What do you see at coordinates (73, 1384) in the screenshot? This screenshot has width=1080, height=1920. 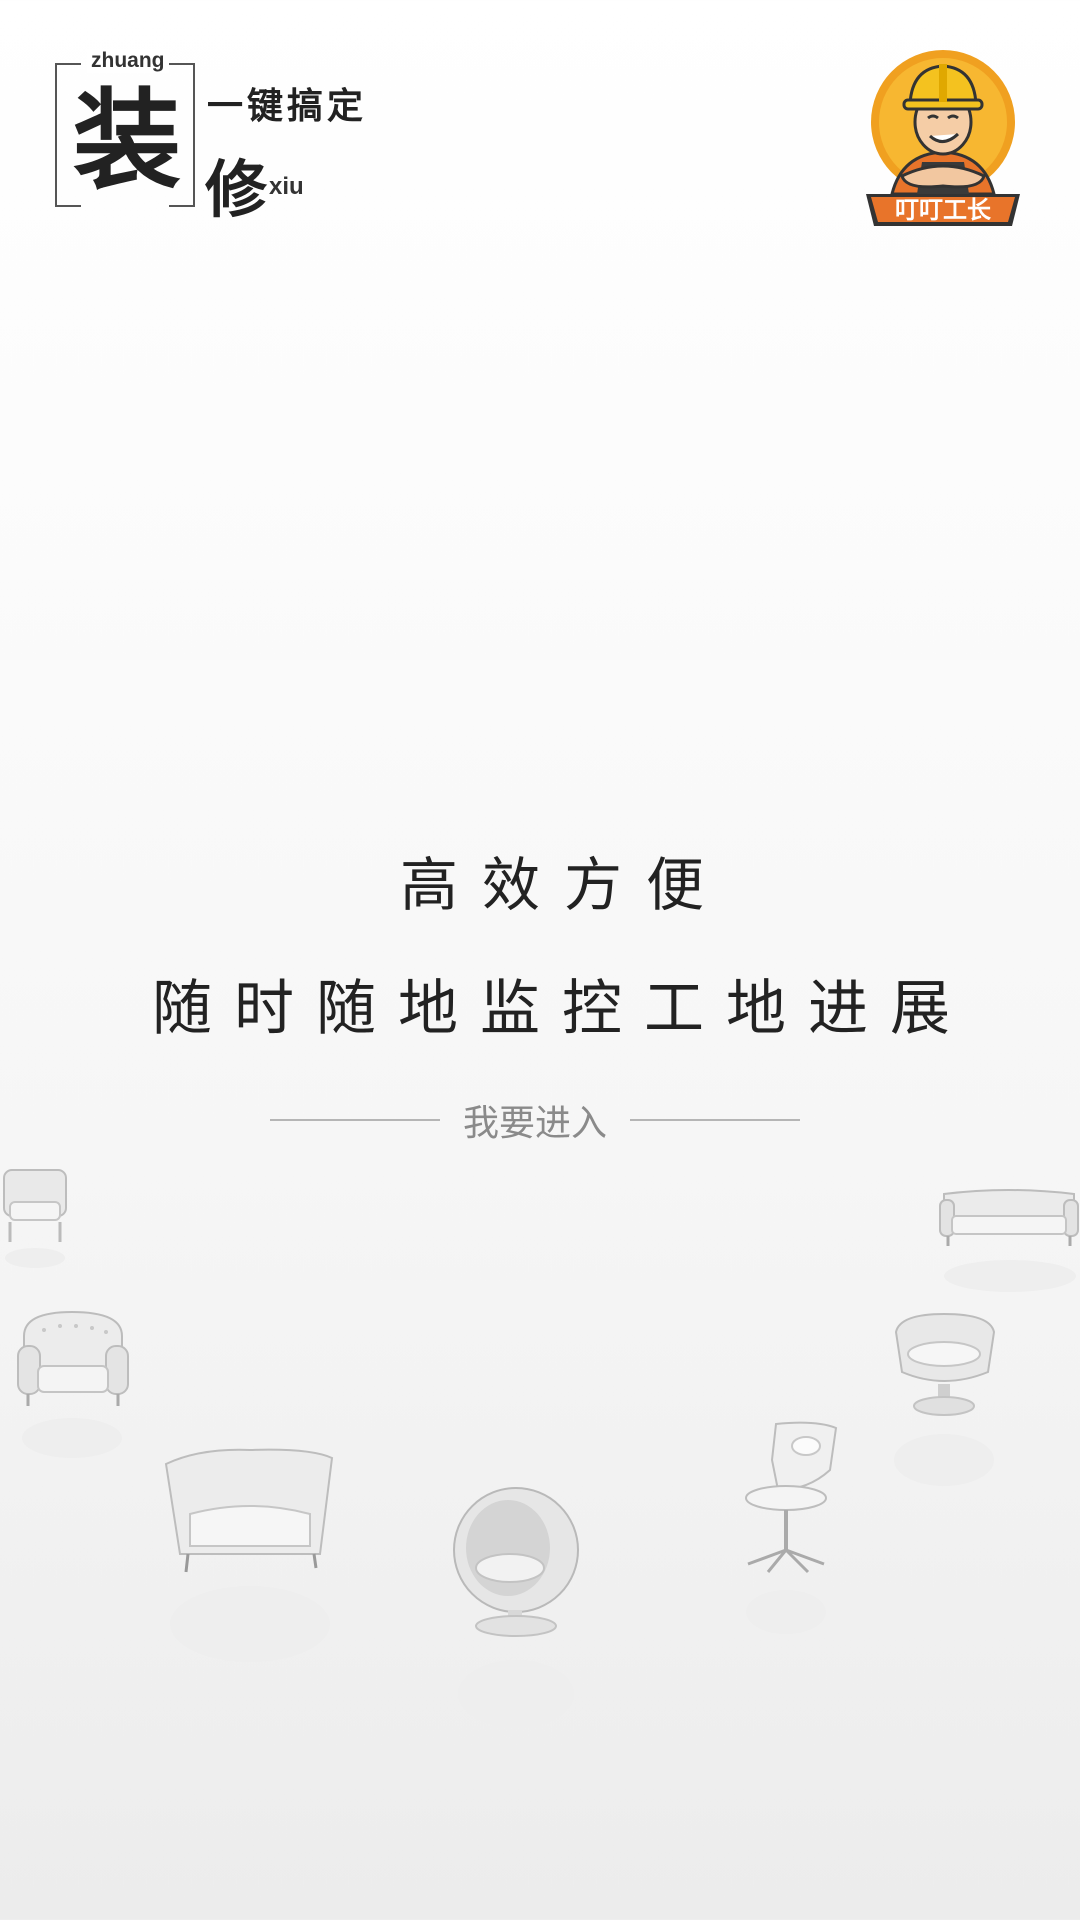 I see `chesterfield-armchair-icon` at bounding box center [73, 1384].